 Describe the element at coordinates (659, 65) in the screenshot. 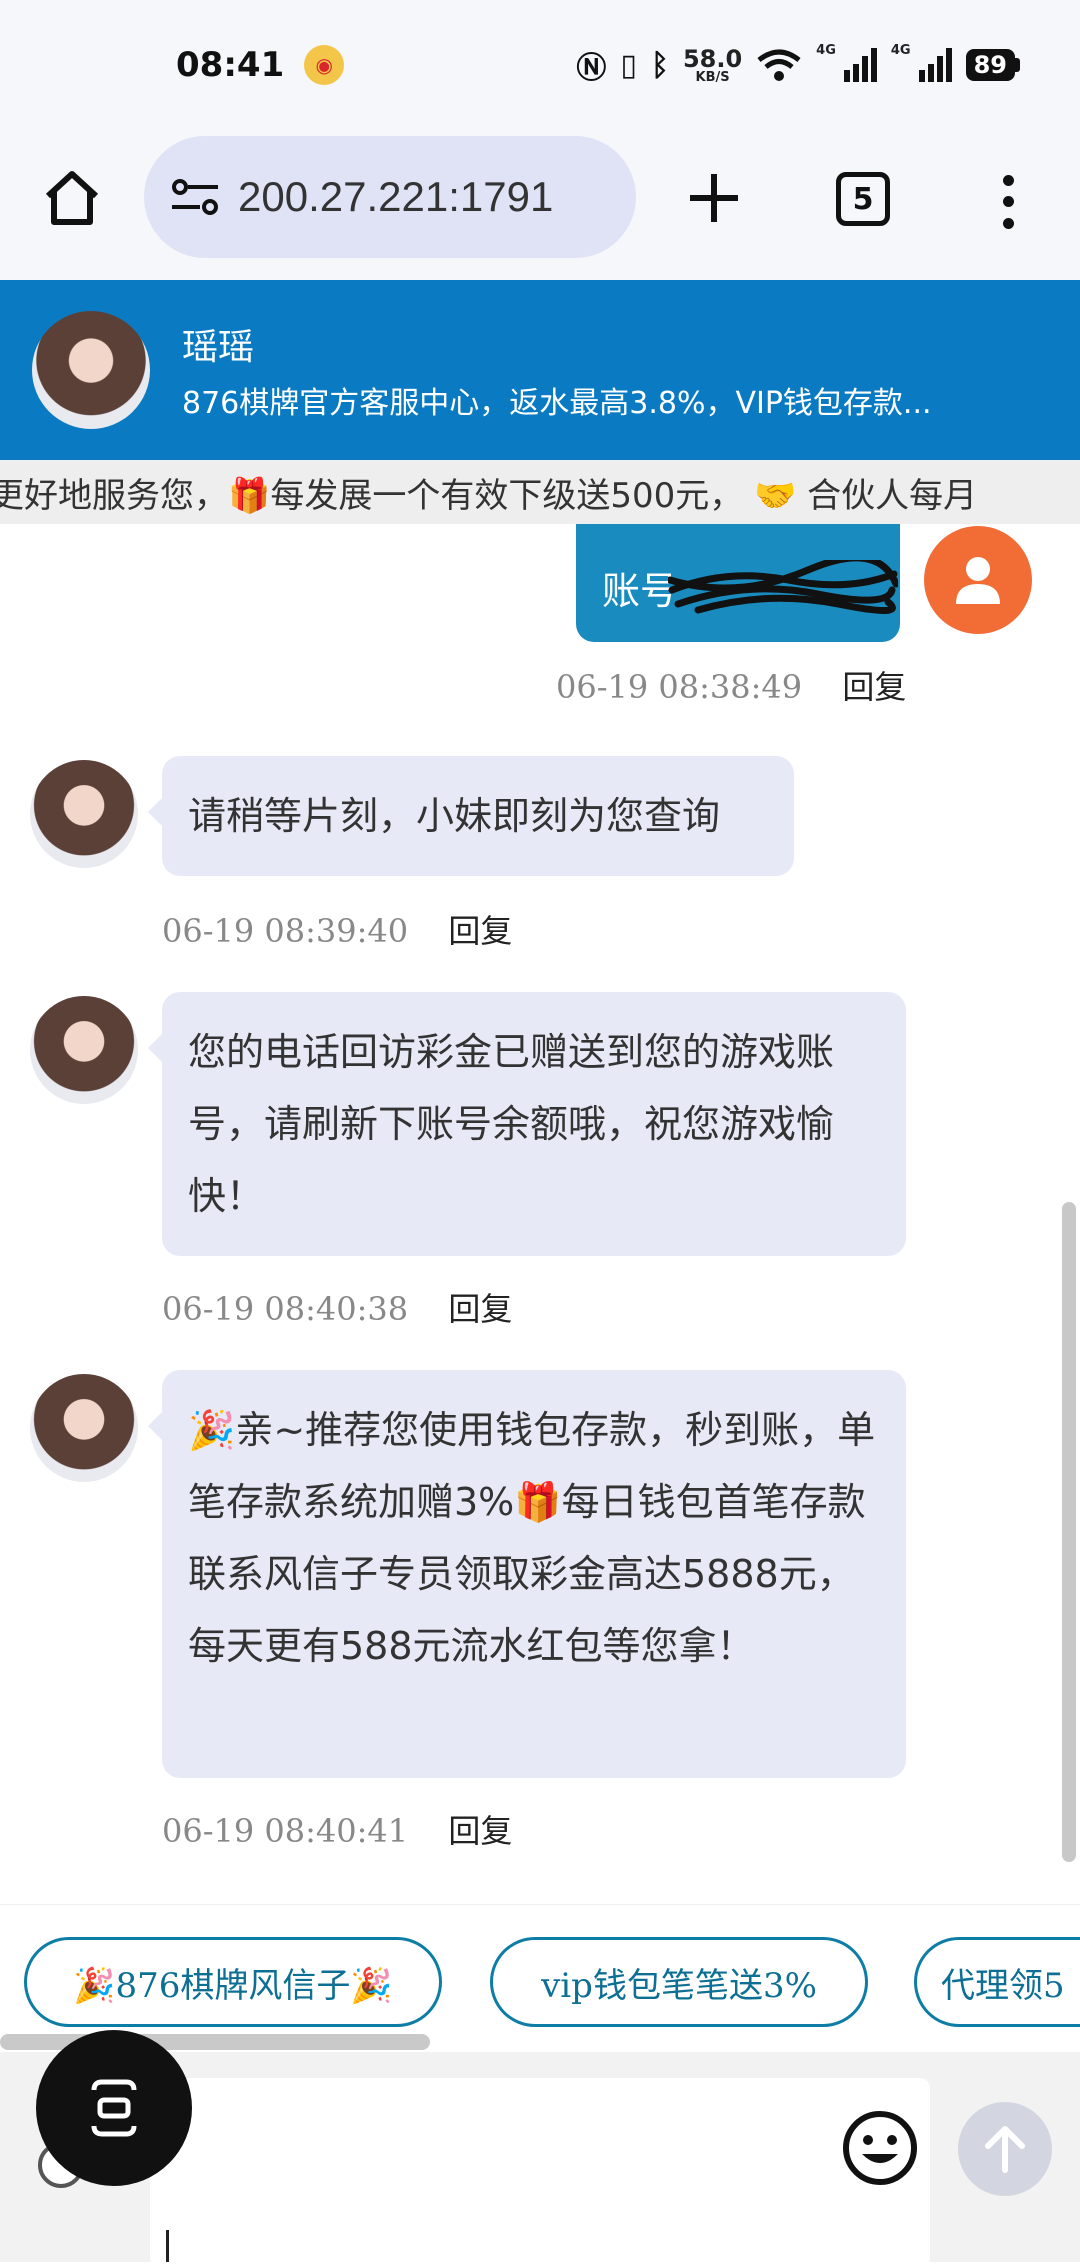

I see `bluetooth-icon: ᛒ` at that location.